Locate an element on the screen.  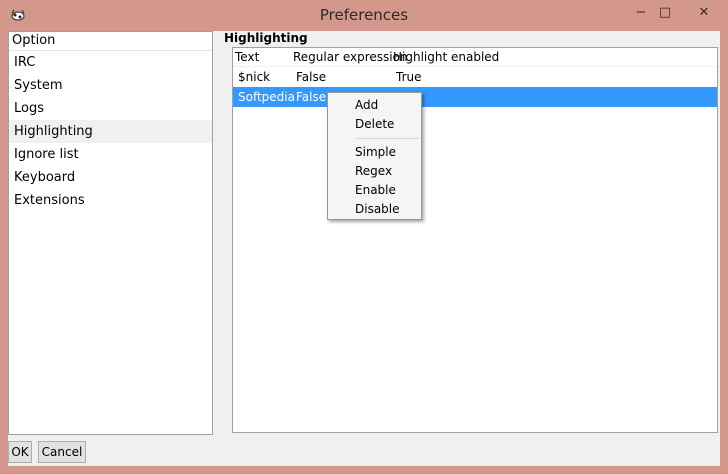
menu-item-enable: Enable is located at coordinates (374, 190).